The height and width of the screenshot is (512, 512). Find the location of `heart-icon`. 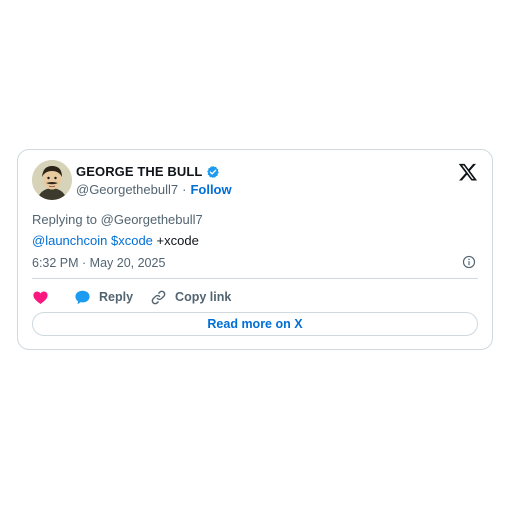

heart-icon is located at coordinates (40, 297).